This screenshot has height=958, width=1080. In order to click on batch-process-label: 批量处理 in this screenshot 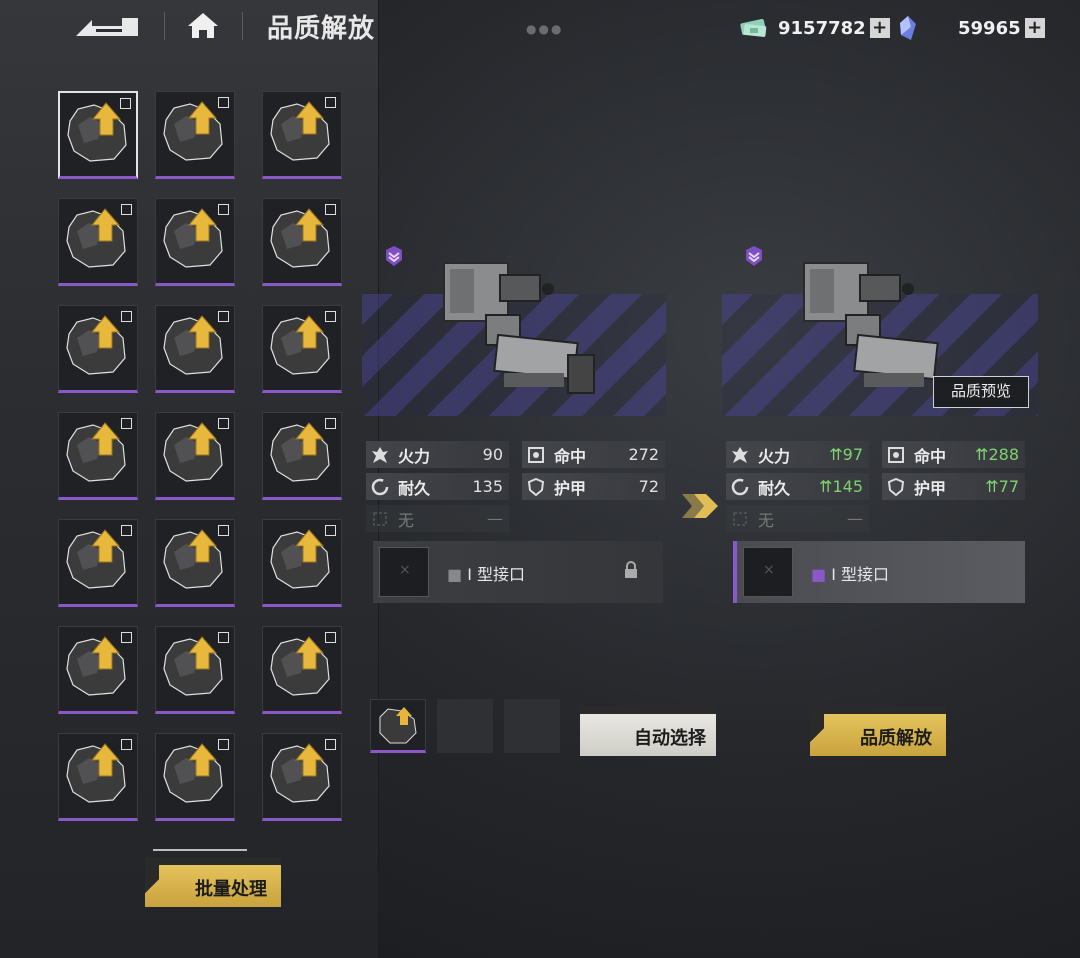, I will do `click(231, 889)`.